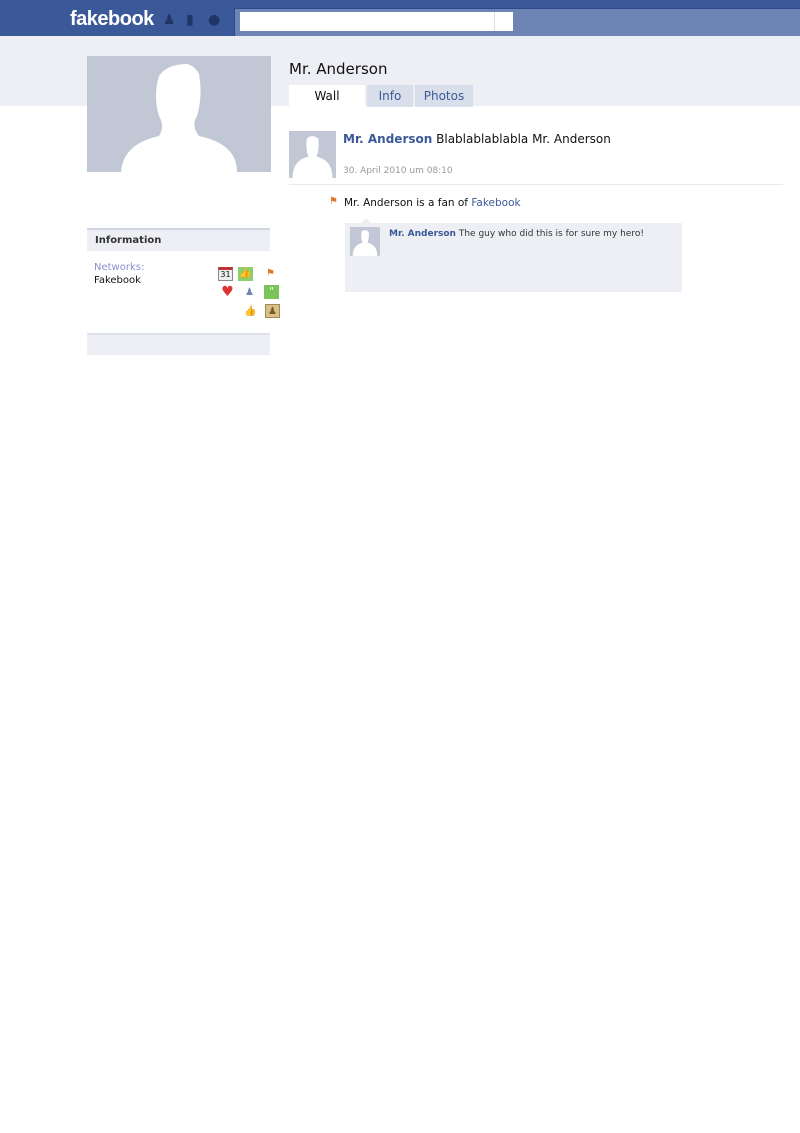 The width and height of the screenshot is (800, 1133). I want to click on heart-icon: ♥, so click(227, 292).